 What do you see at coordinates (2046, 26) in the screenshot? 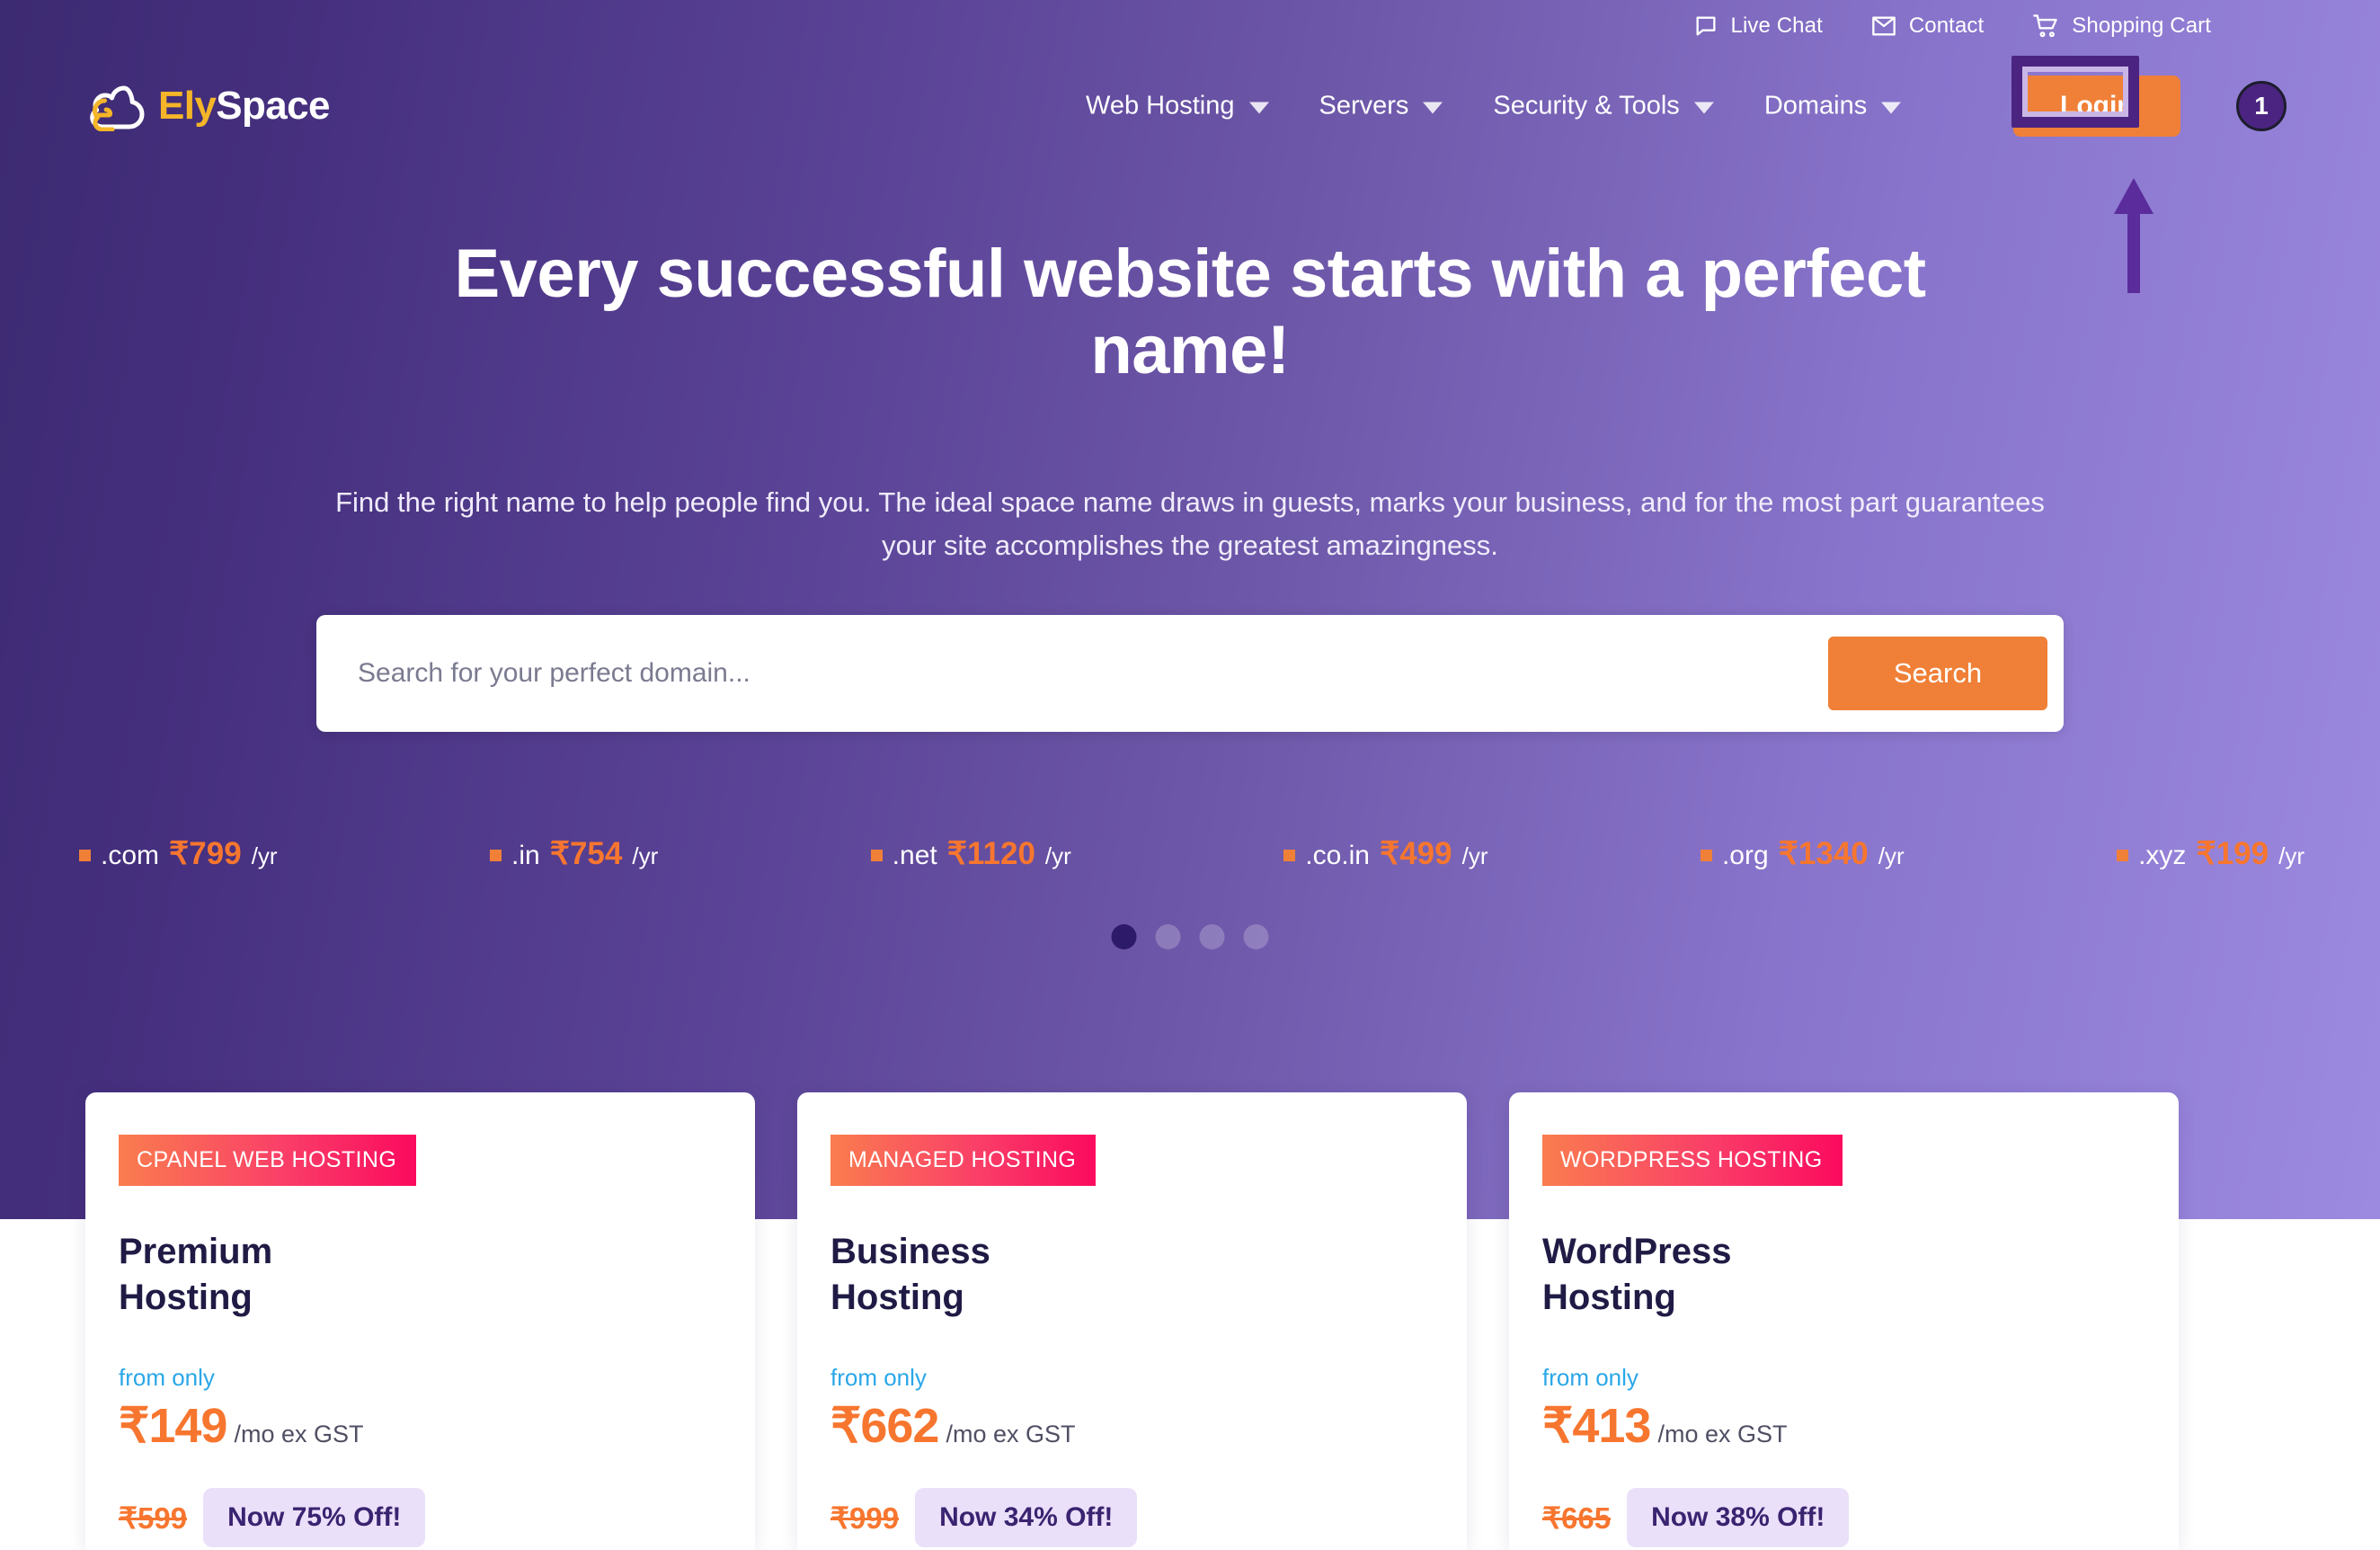
I see `shopping-cart-icon` at bounding box center [2046, 26].